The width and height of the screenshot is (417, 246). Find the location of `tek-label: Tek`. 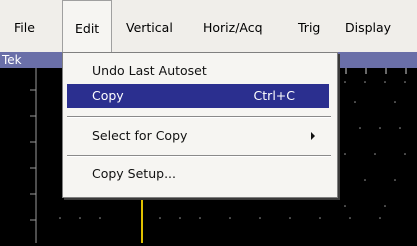

tek-label: Tek is located at coordinates (12, 60).